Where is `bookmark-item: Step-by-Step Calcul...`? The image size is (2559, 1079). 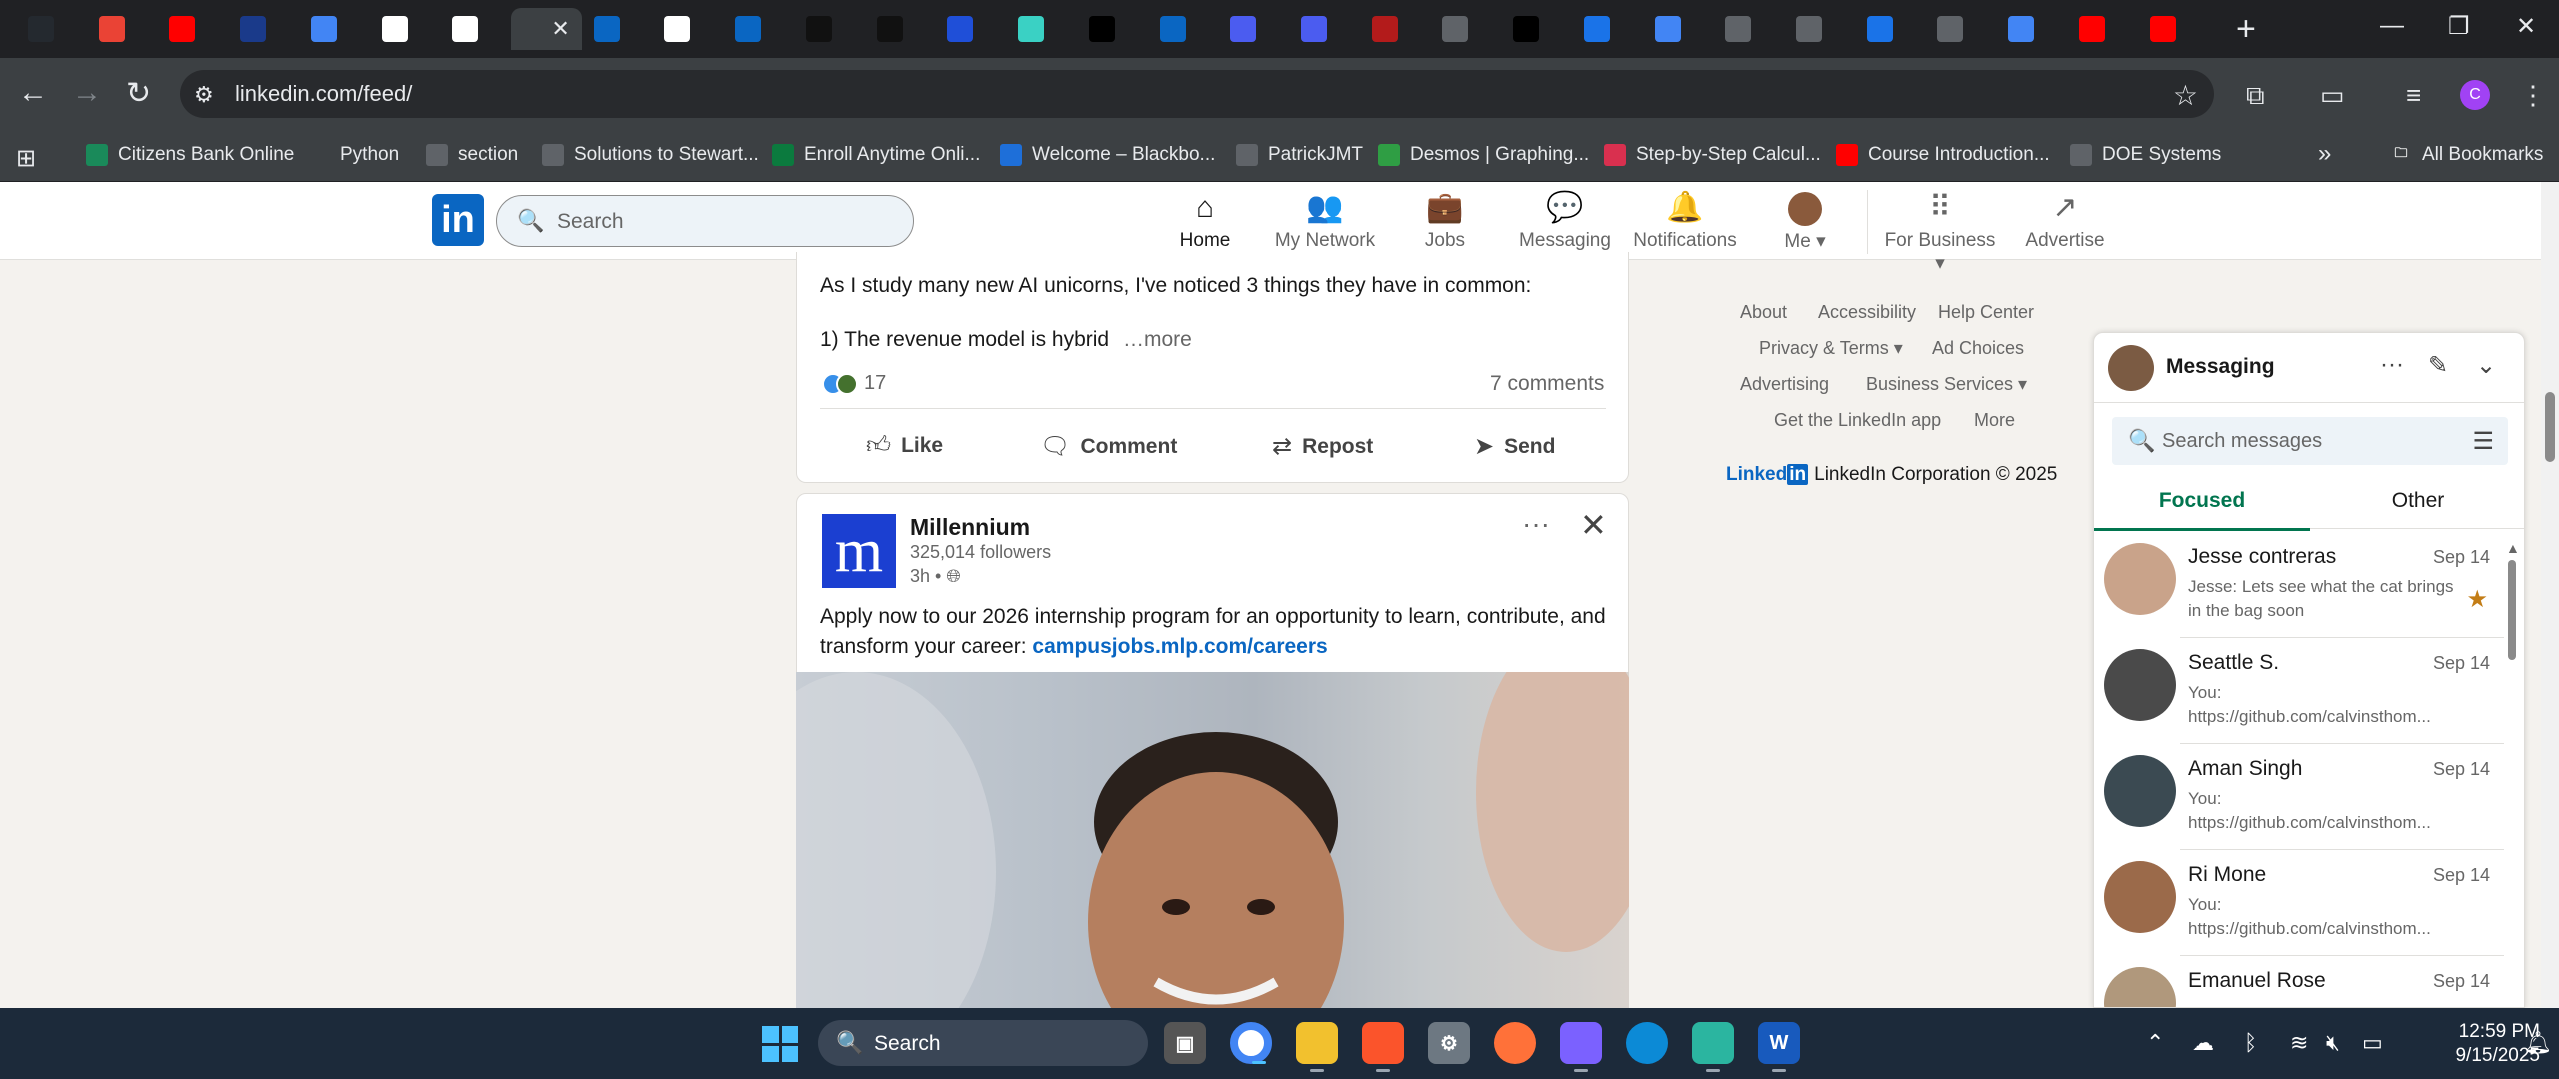
bookmark-item: Step-by-Step Calcul... is located at coordinates (1712, 155).